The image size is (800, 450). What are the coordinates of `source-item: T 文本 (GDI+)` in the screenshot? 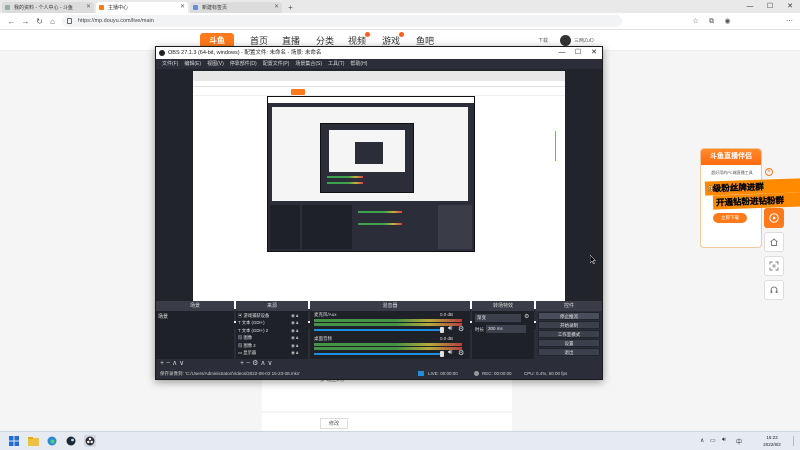 It's located at (253, 322).